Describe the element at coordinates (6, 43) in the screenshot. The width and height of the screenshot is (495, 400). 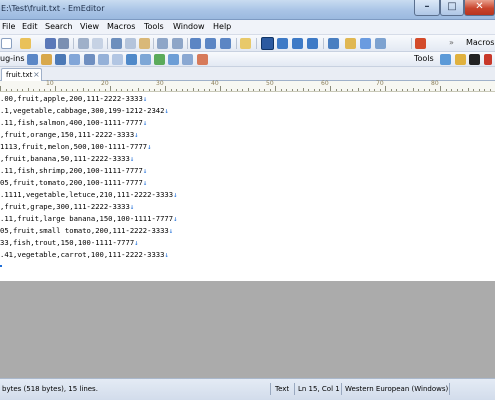
I see `new-file-icon` at that location.